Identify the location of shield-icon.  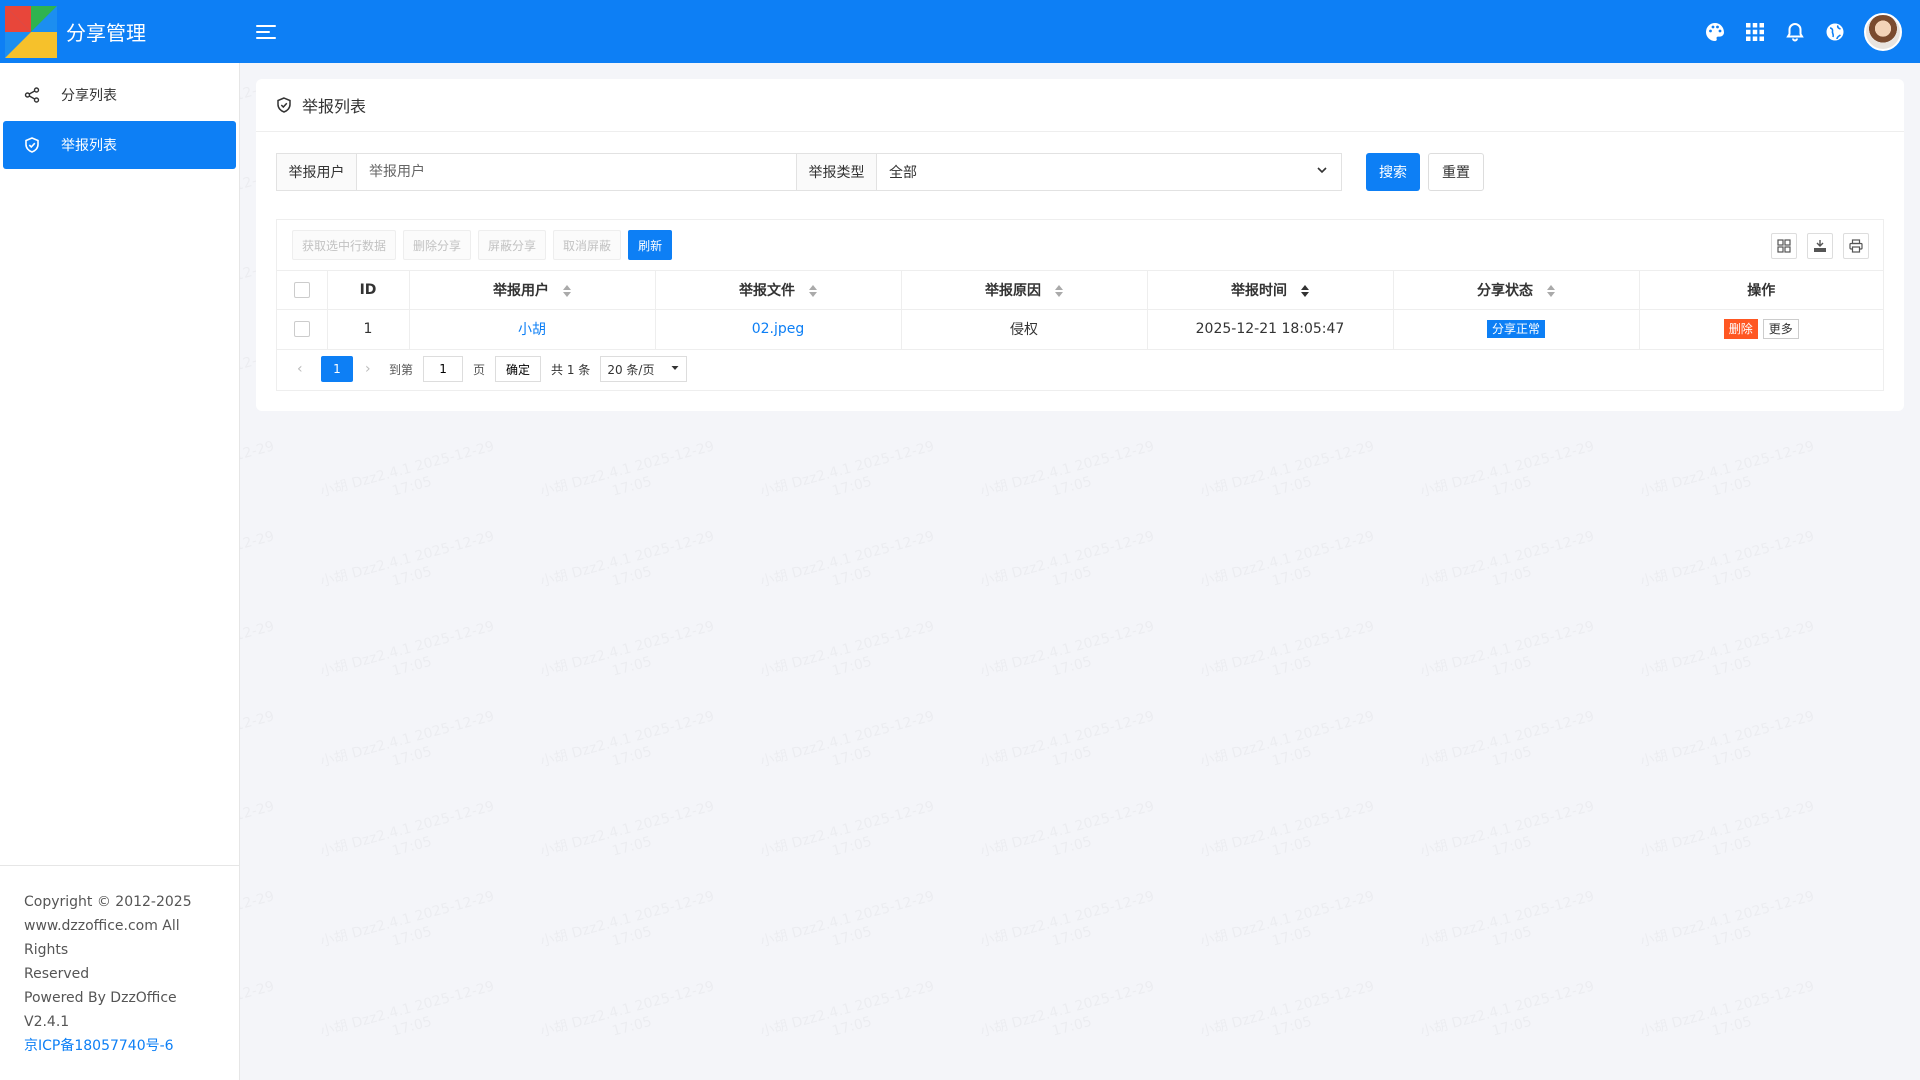
(32, 145).